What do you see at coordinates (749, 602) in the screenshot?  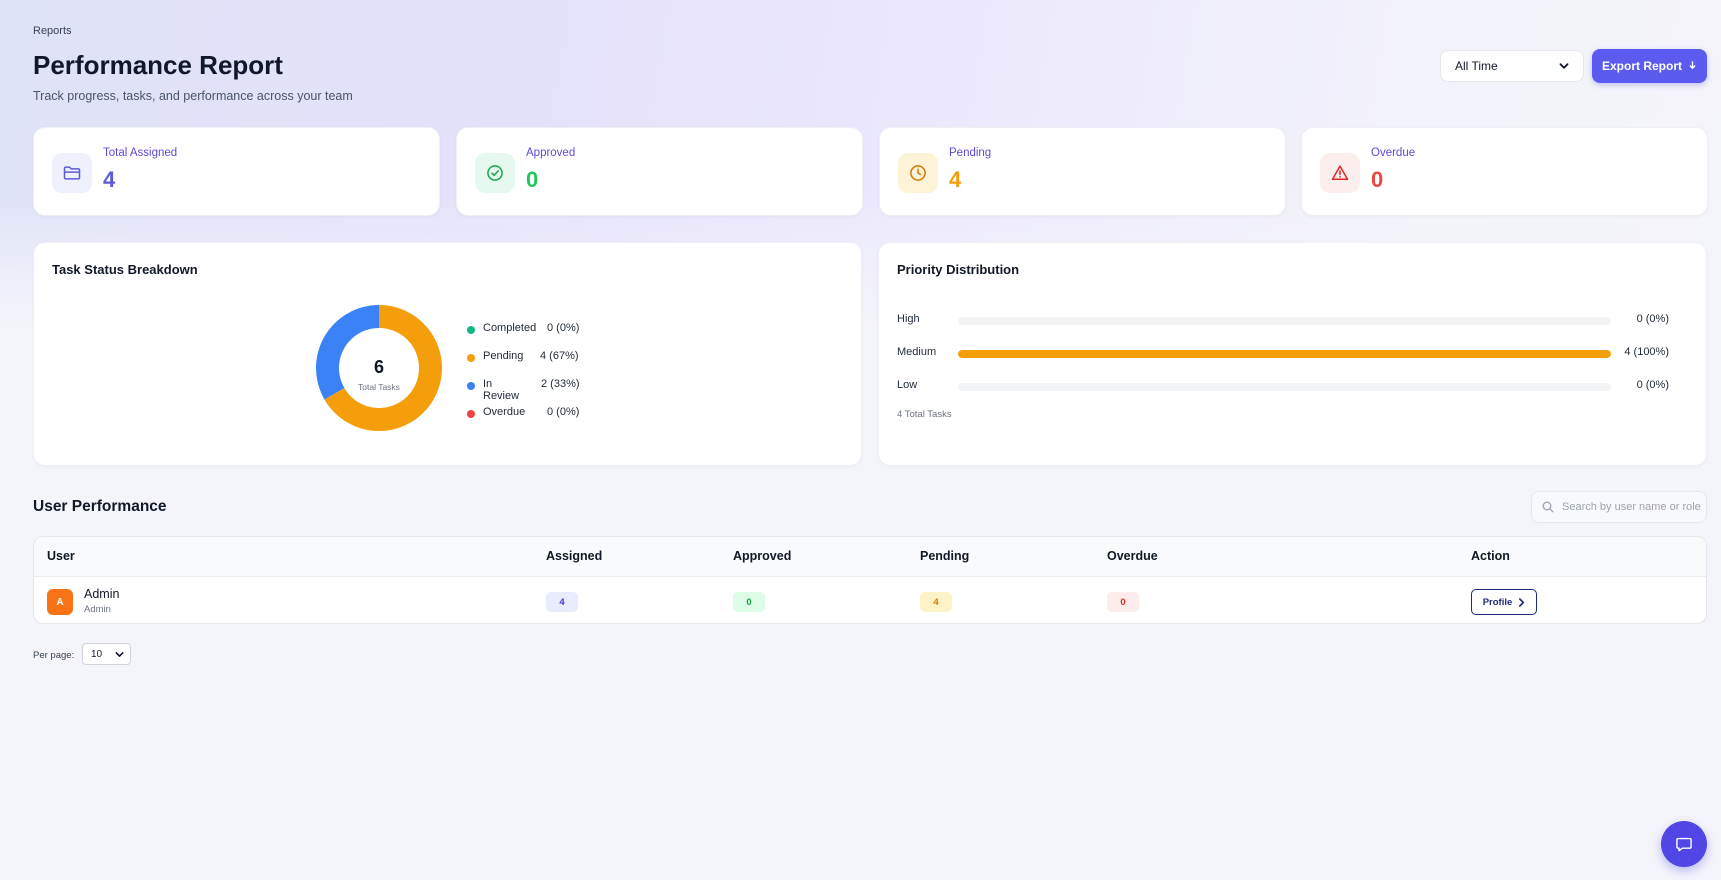 I see `approved-badge: 0` at bounding box center [749, 602].